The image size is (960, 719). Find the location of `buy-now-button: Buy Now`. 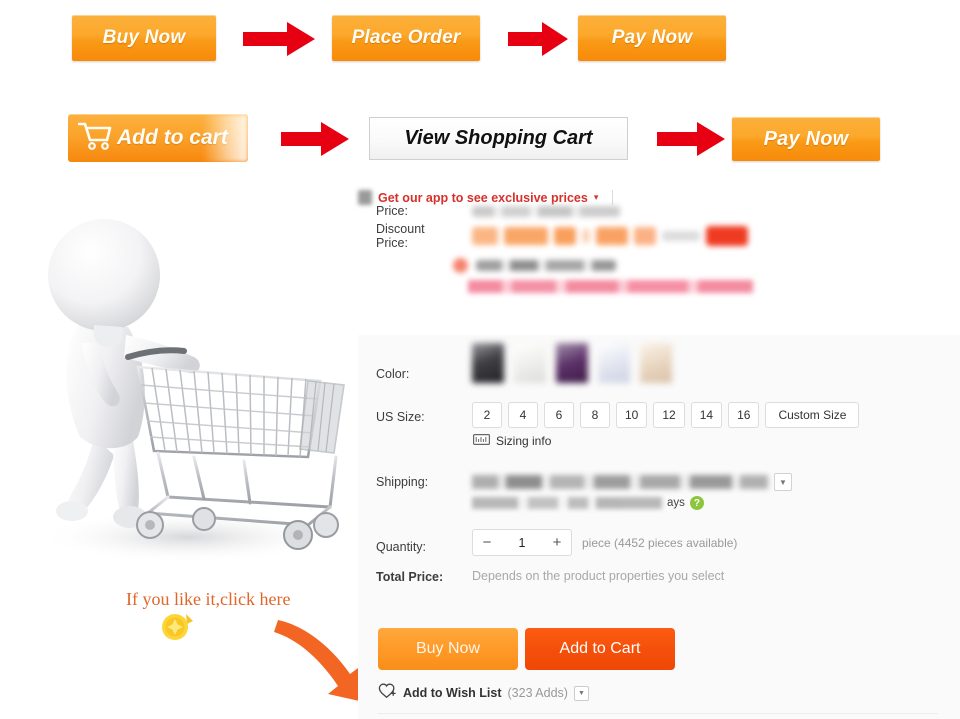

buy-now-button: Buy Now is located at coordinates (448, 649).